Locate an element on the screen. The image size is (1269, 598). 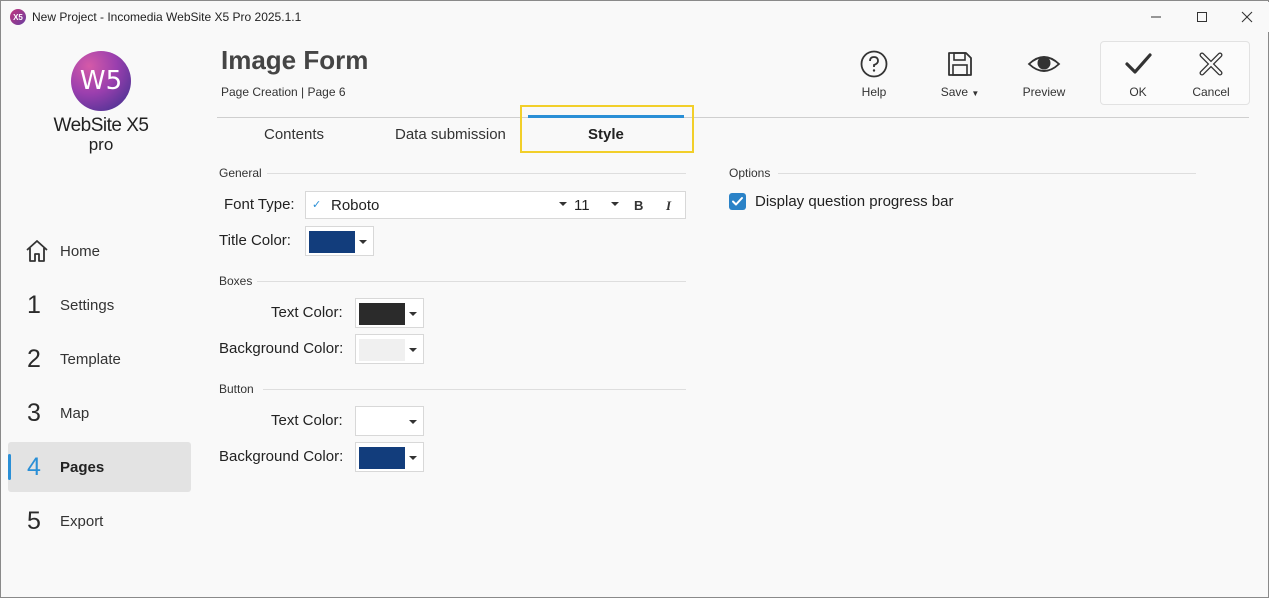
save-button: Save ▼ is located at coordinates (960, 73).